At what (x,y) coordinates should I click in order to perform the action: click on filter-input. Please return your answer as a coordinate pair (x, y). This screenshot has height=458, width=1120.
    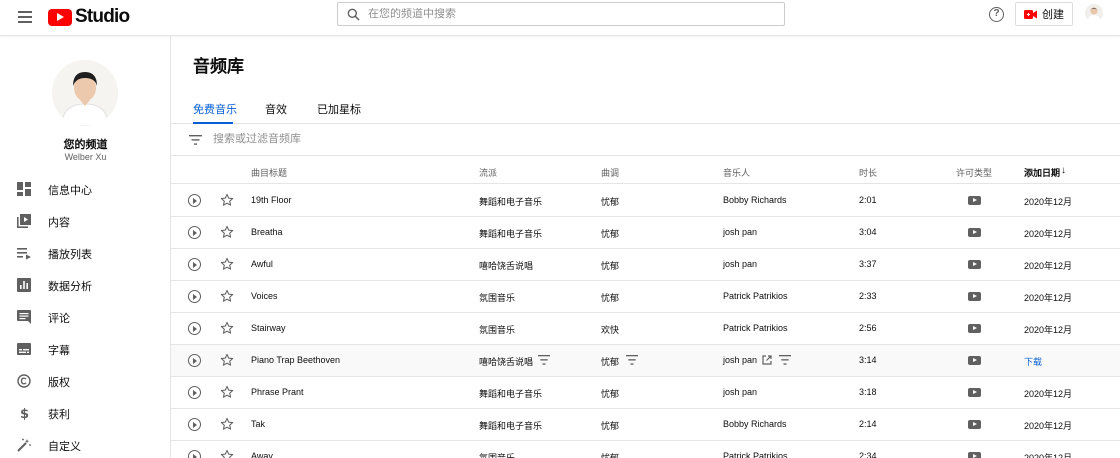
    Looking at the image, I should click on (413, 139).